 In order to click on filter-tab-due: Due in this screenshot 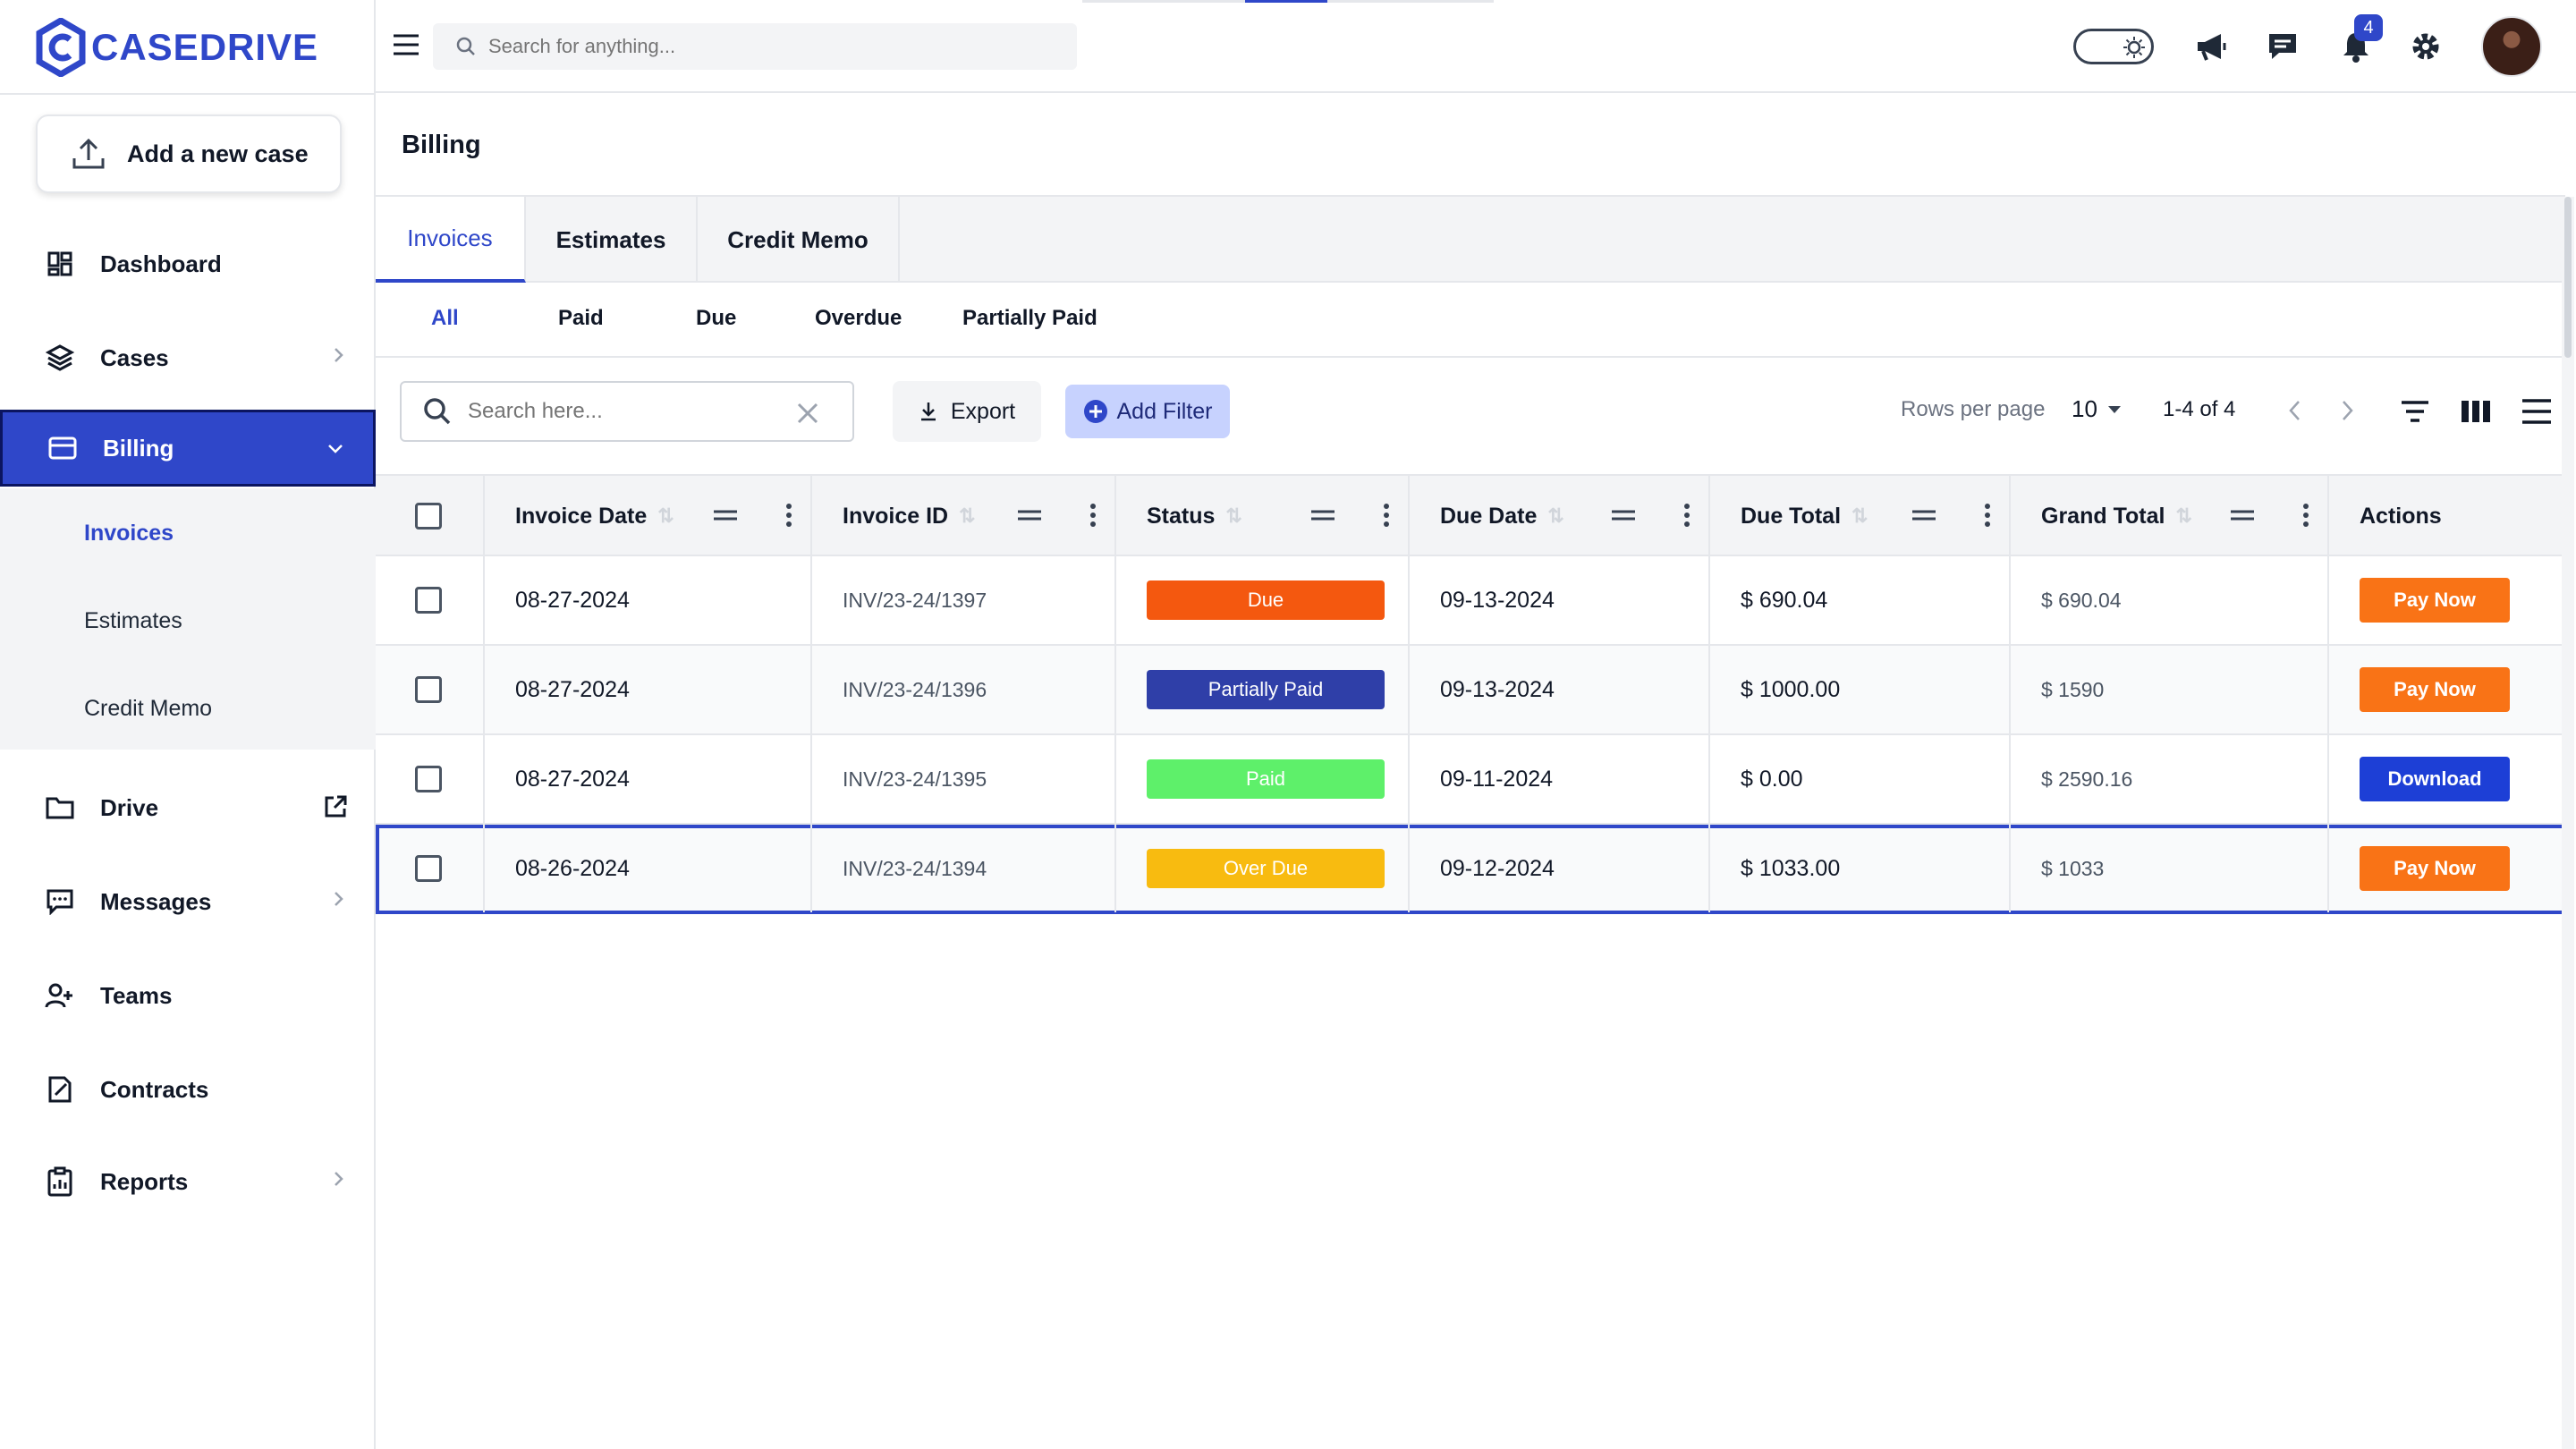, I will do `click(716, 318)`.